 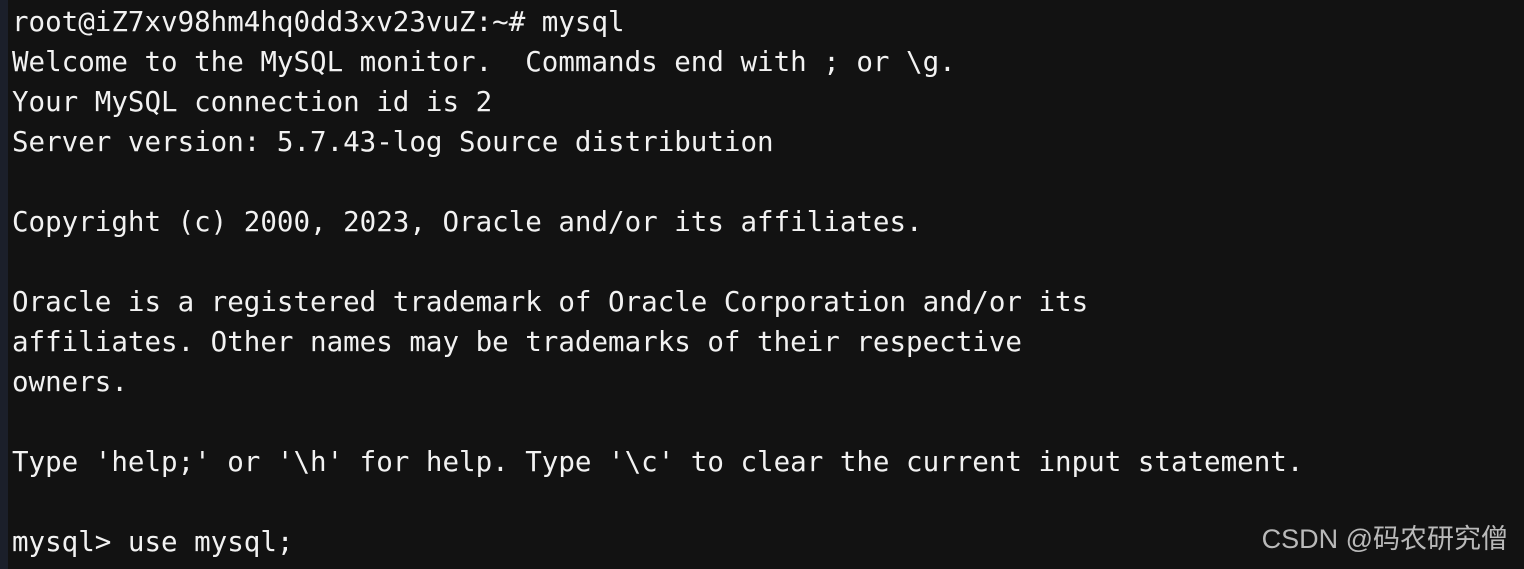 I want to click on terminal-left-gutter, so click(x=4, y=284).